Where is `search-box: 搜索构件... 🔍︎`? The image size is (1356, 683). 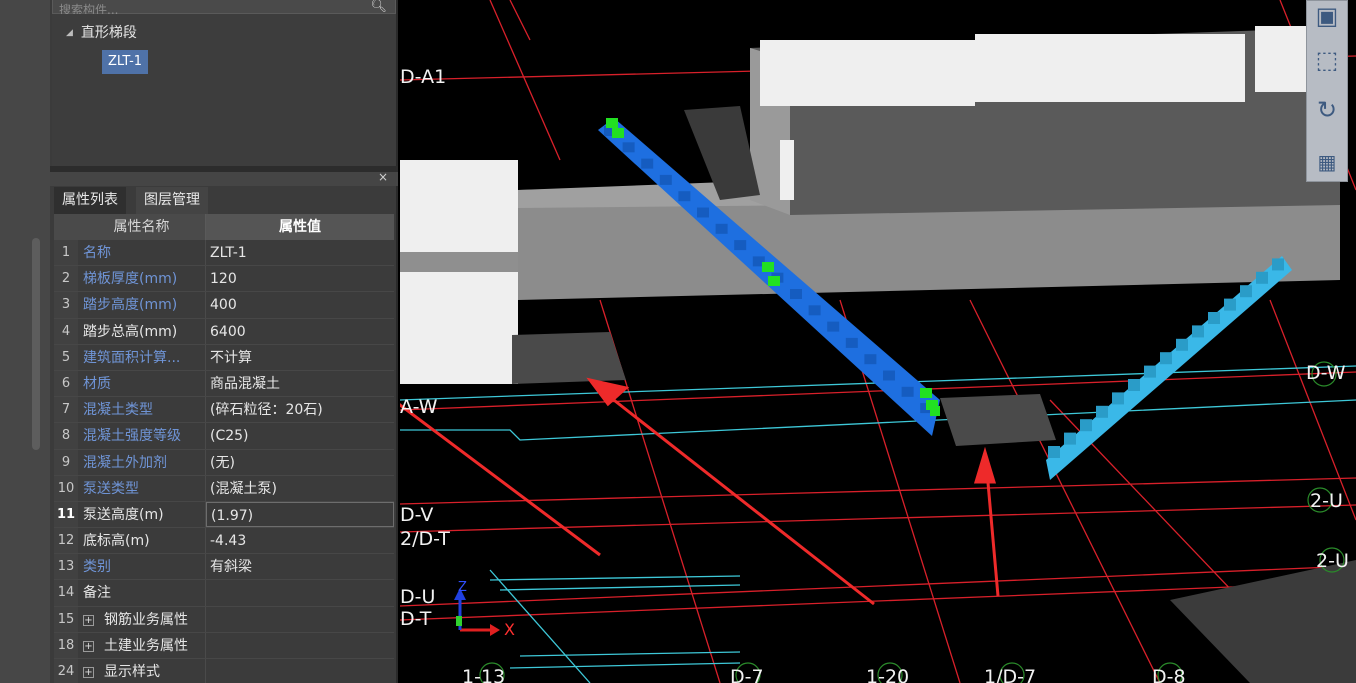
search-box: 搜索构件... 🔍︎ is located at coordinates (224, 8).